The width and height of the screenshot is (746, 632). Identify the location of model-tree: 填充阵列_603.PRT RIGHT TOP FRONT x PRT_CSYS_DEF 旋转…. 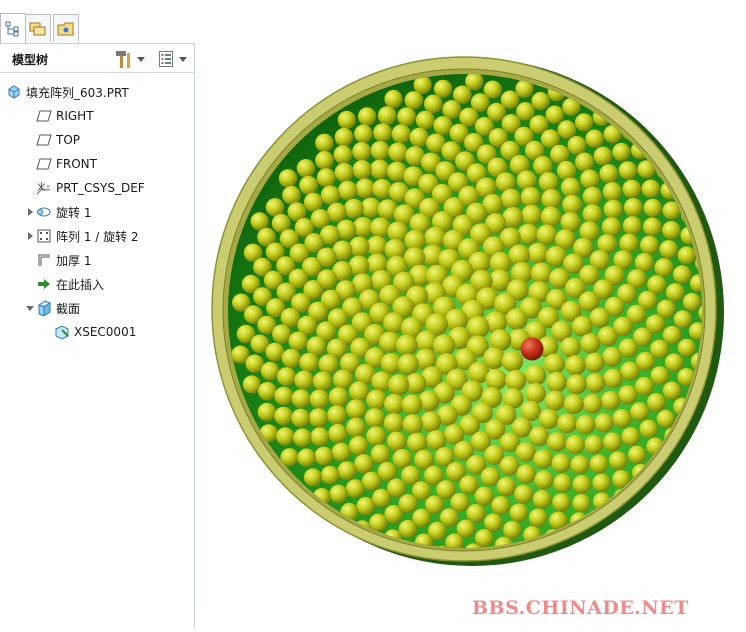
(97, 212).